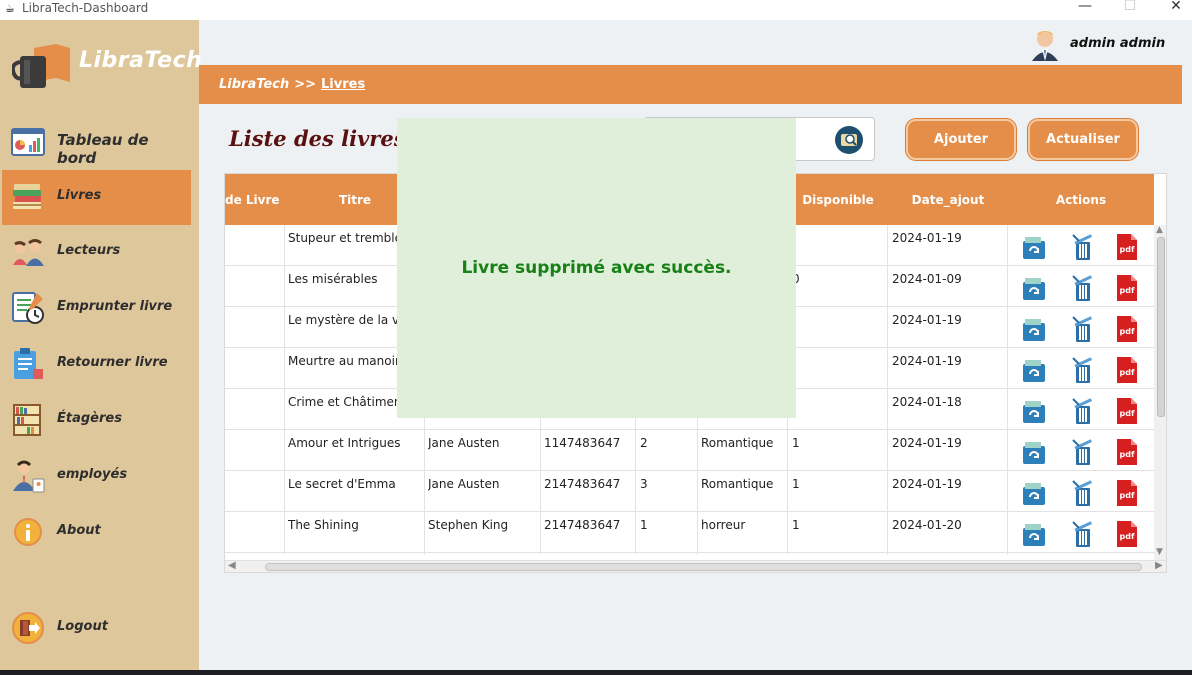 The height and width of the screenshot is (675, 1192). Describe the element at coordinates (252, 200) in the screenshot. I see `column-header: de Livre` at that location.